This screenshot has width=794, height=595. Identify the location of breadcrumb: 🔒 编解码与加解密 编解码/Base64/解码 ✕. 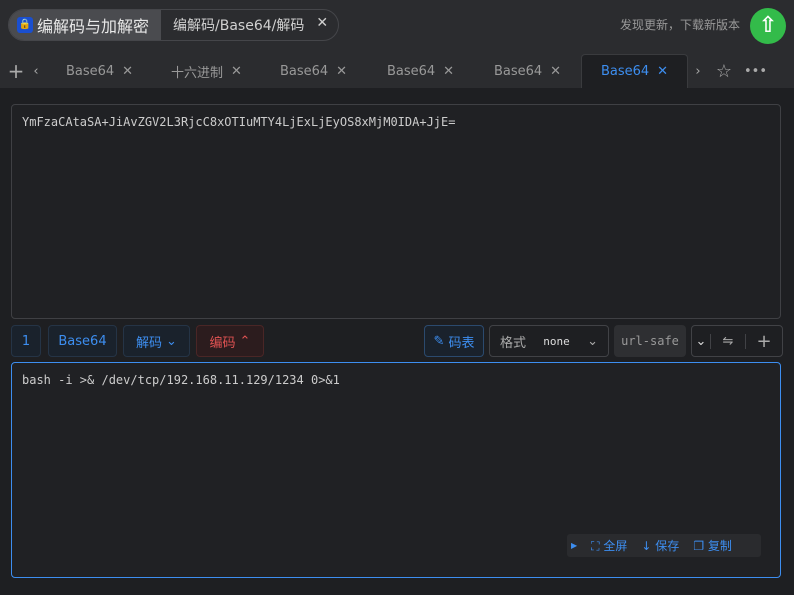
(174, 25).